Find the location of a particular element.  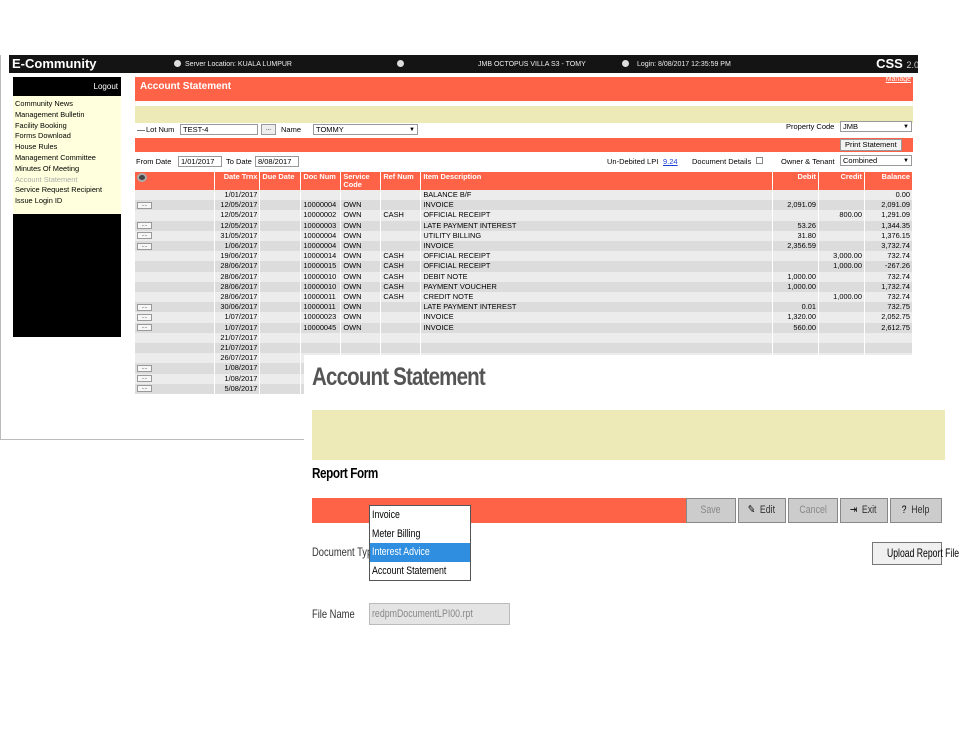

sidebar-item-minutes-of-meeting: Minutes Of Meeting is located at coordinates (67, 169).